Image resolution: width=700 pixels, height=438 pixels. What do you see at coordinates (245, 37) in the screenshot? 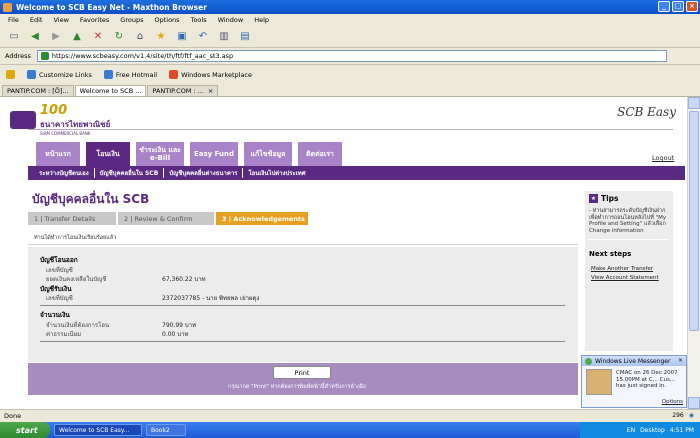
I see `sidebar-icon: ▤` at bounding box center [245, 37].